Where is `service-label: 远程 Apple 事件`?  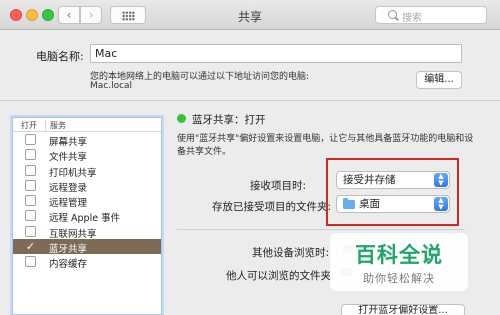
service-label: 远程 Apple 事件 is located at coordinates (85, 219).